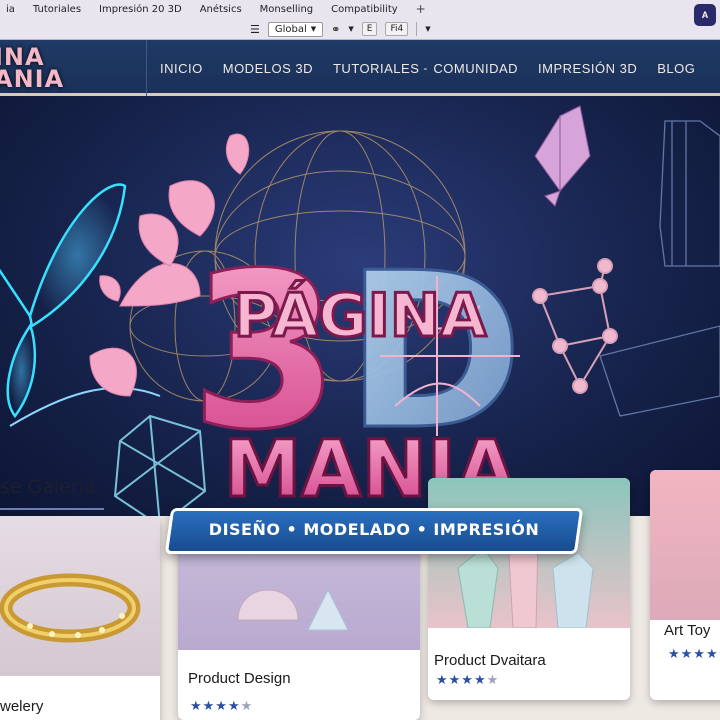 The width and height of the screenshot is (720, 720). Describe the element at coordinates (239, 678) in the screenshot. I see `card-label: Product Design` at that location.